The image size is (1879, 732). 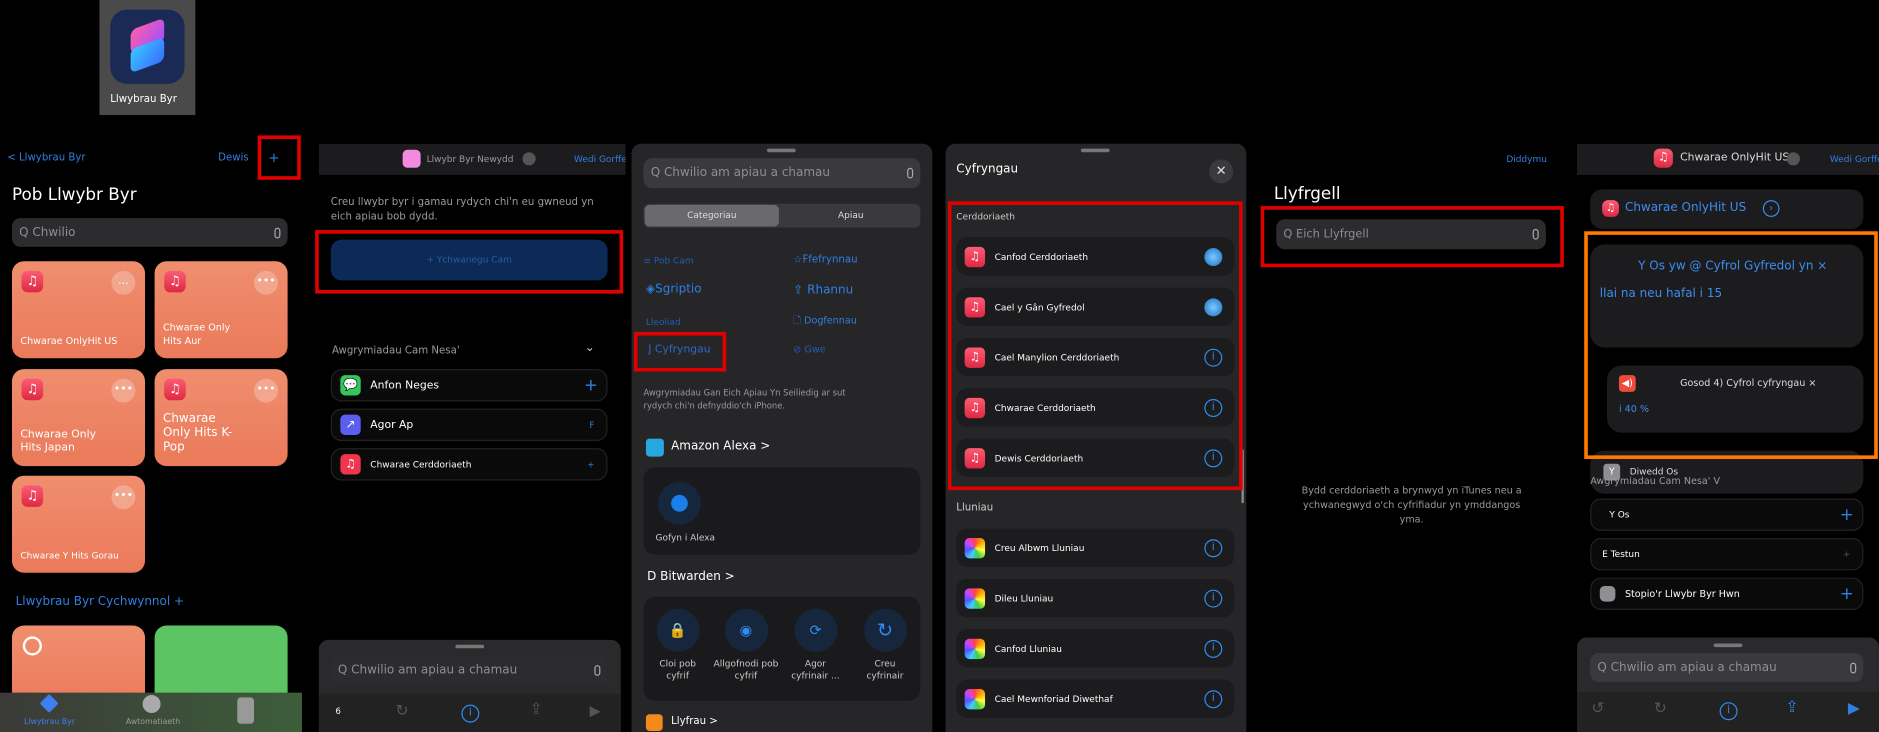 What do you see at coordinates (46, 158) in the screenshot?
I see `back-button: < Llwybrau Byr` at bounding box center [46, 158].